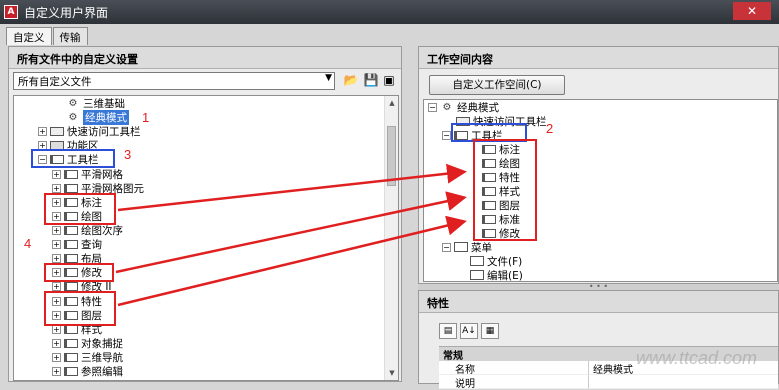 This screenshot has width=779, height=390. I want to click on tree-item-dimension: + 标注, so click(77, 202).